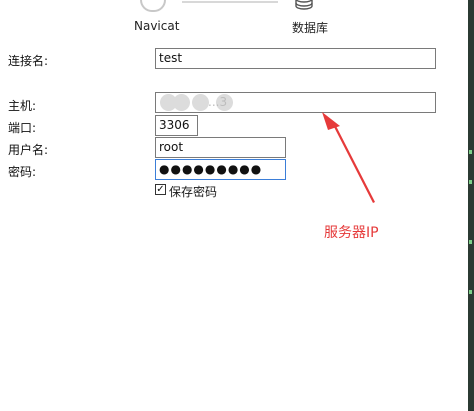  Describe the element at coordinates (22, 106) in the screenshot. I see `host-label: 主机:` at that location.